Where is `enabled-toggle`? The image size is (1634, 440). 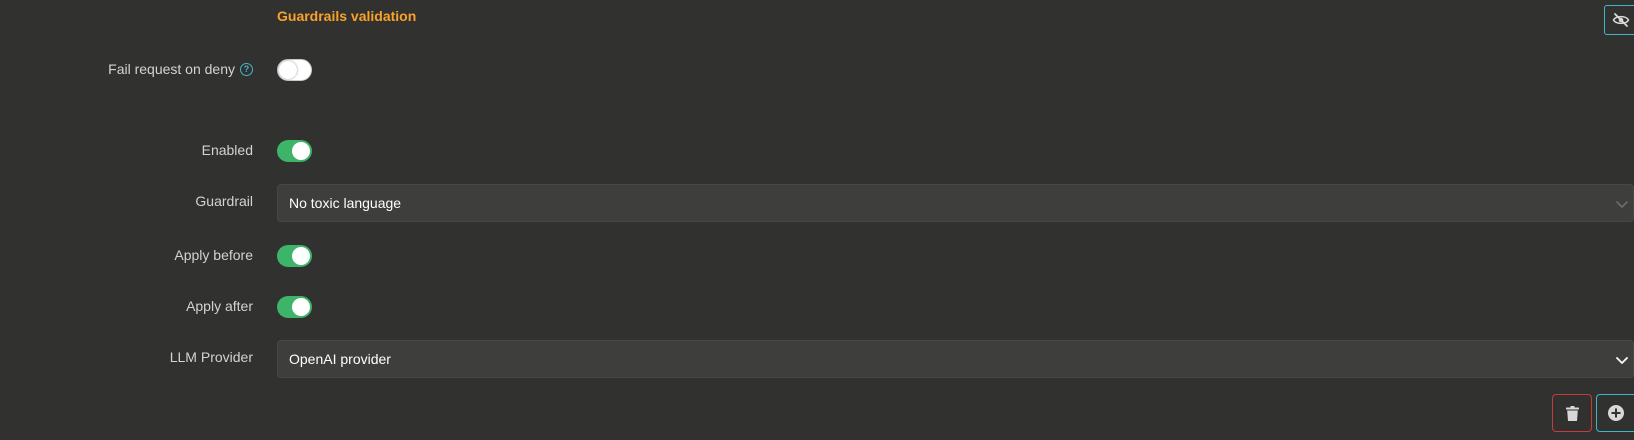
enabled-toggle is located at coordinates (294, 151).